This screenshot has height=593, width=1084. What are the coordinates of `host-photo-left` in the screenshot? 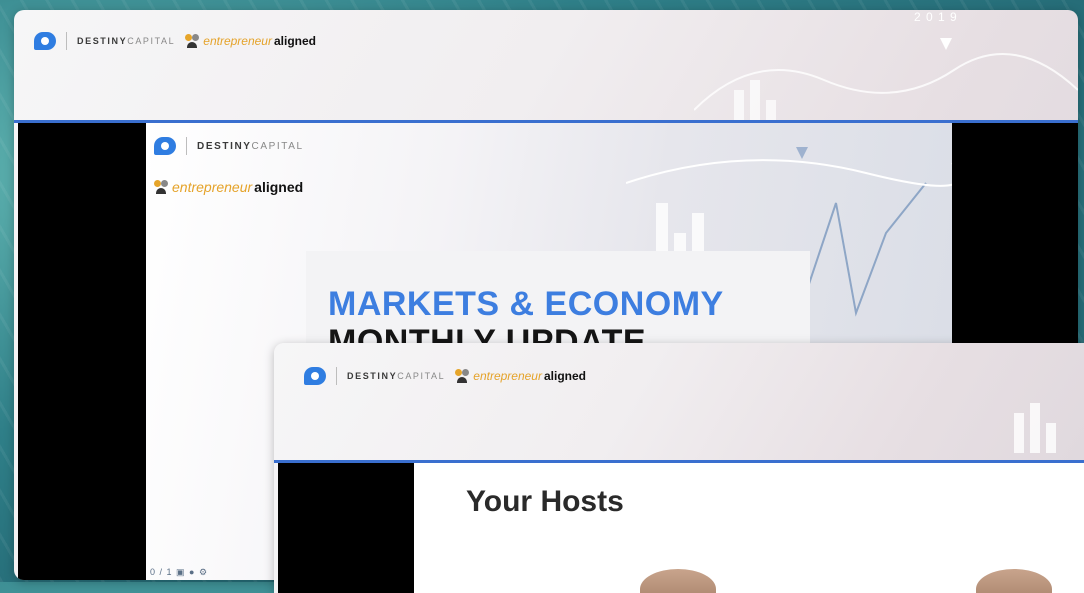 It's located at (678, 581).